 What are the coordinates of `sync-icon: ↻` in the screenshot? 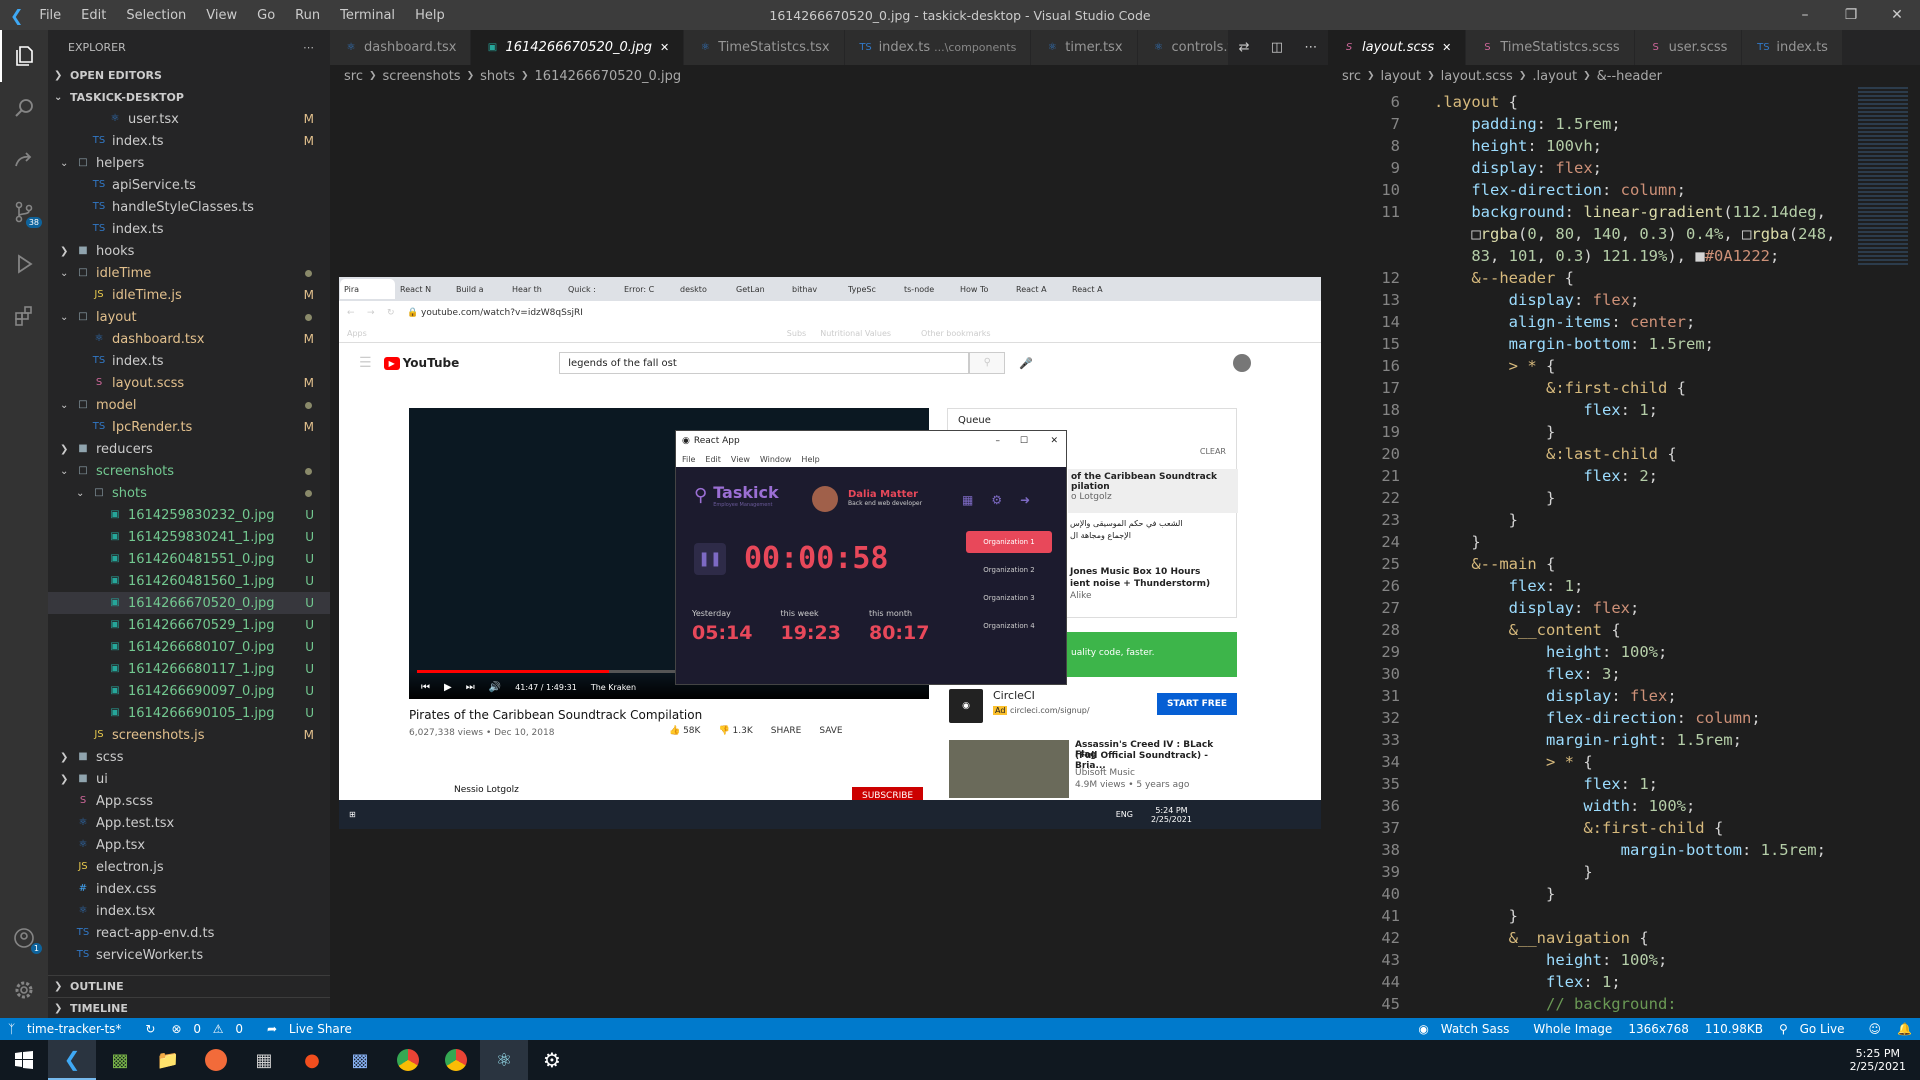 It's located at (150, 1029).